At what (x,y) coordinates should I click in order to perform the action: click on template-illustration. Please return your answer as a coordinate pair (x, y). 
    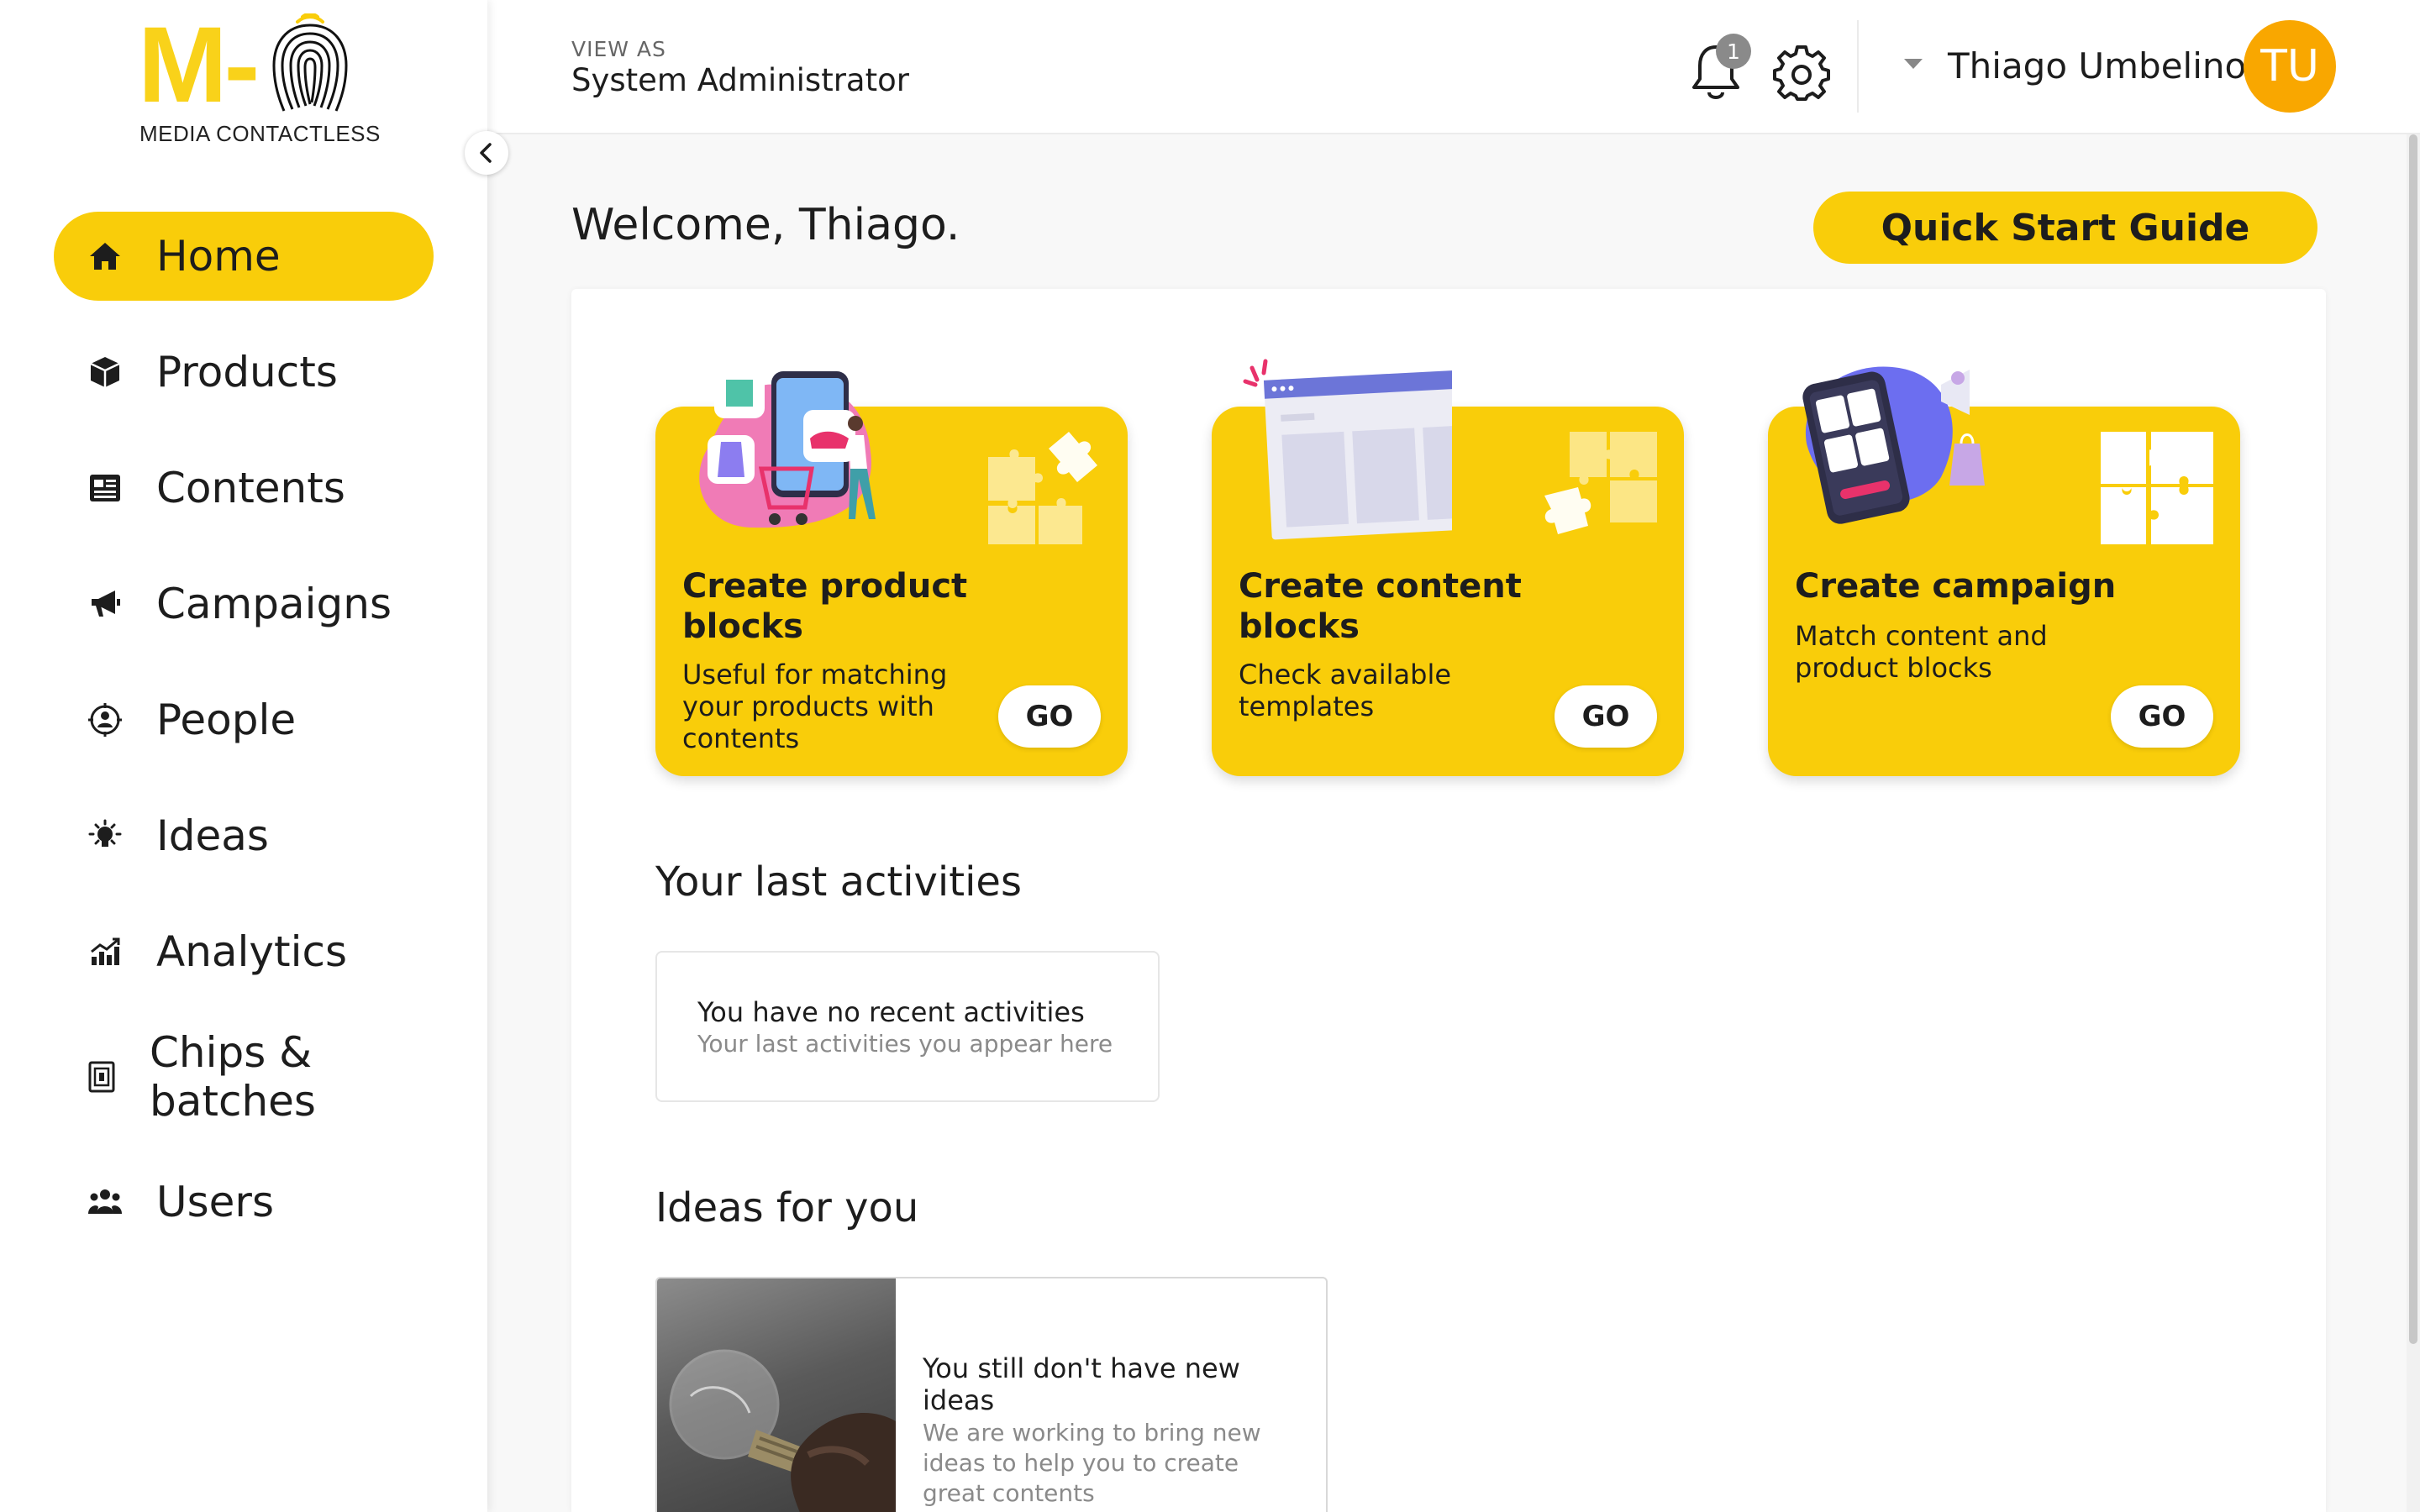
    Looking at the image, I should click on (1347, 449).